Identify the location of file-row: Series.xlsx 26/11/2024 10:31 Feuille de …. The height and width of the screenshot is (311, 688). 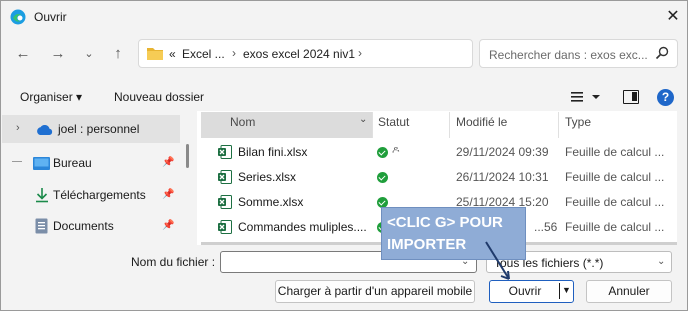
(437, 178).